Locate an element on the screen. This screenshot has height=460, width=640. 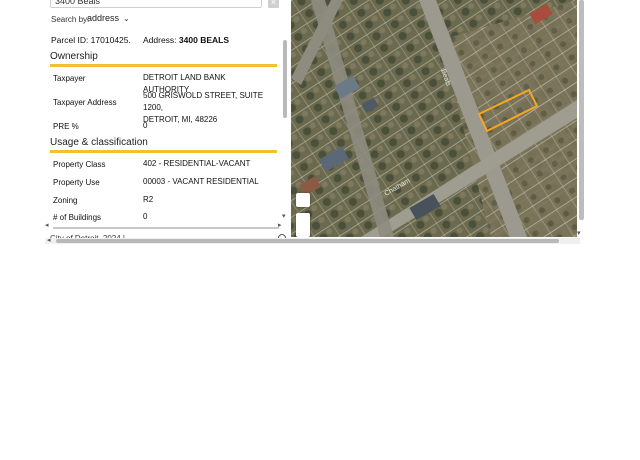
panel-vertical-scrollbar: ▾ is located at coordinates (285, 130).